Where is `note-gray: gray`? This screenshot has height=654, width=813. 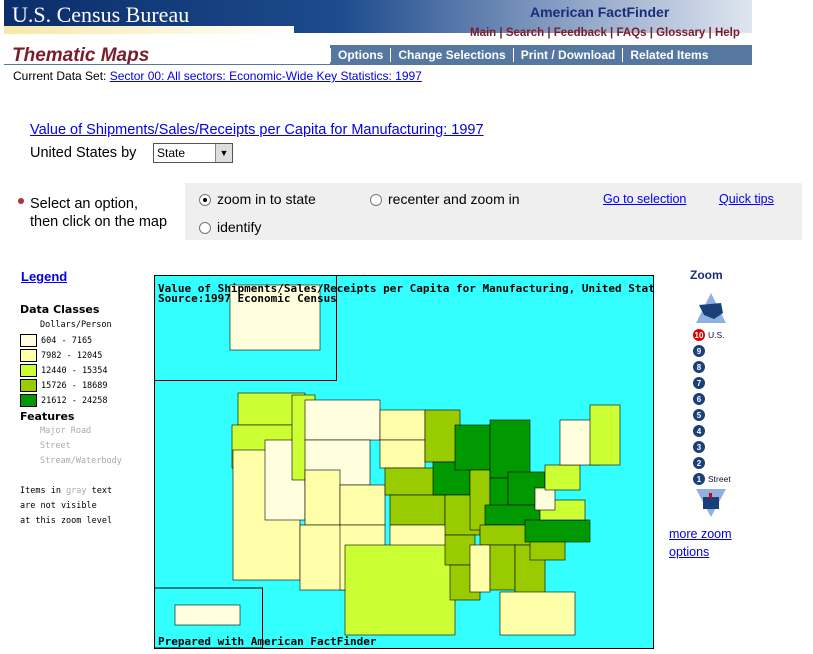
note-gray: gray is located at coordinates (76, 491).